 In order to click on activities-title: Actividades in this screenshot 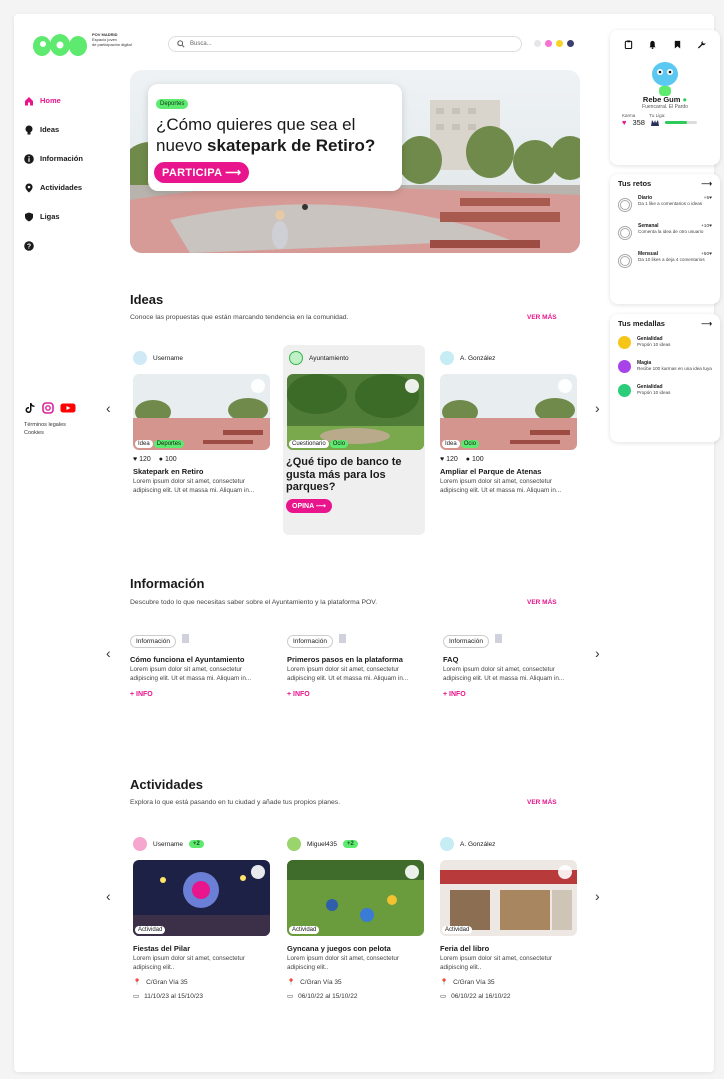, I will do `click(166, 784)`.